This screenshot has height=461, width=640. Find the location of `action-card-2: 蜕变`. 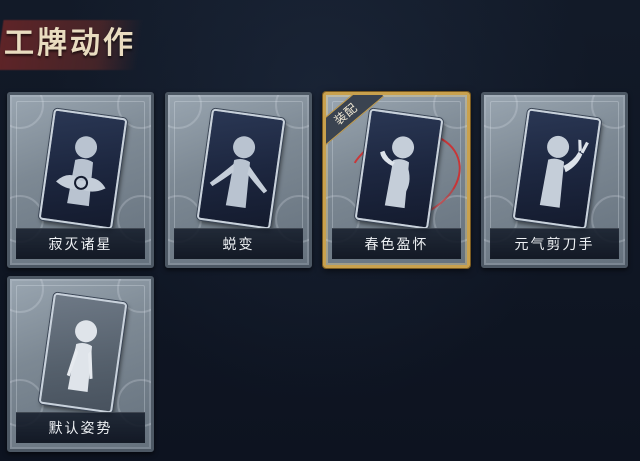

action-card-2: 蜕变 is located at coordinates (238, 180).